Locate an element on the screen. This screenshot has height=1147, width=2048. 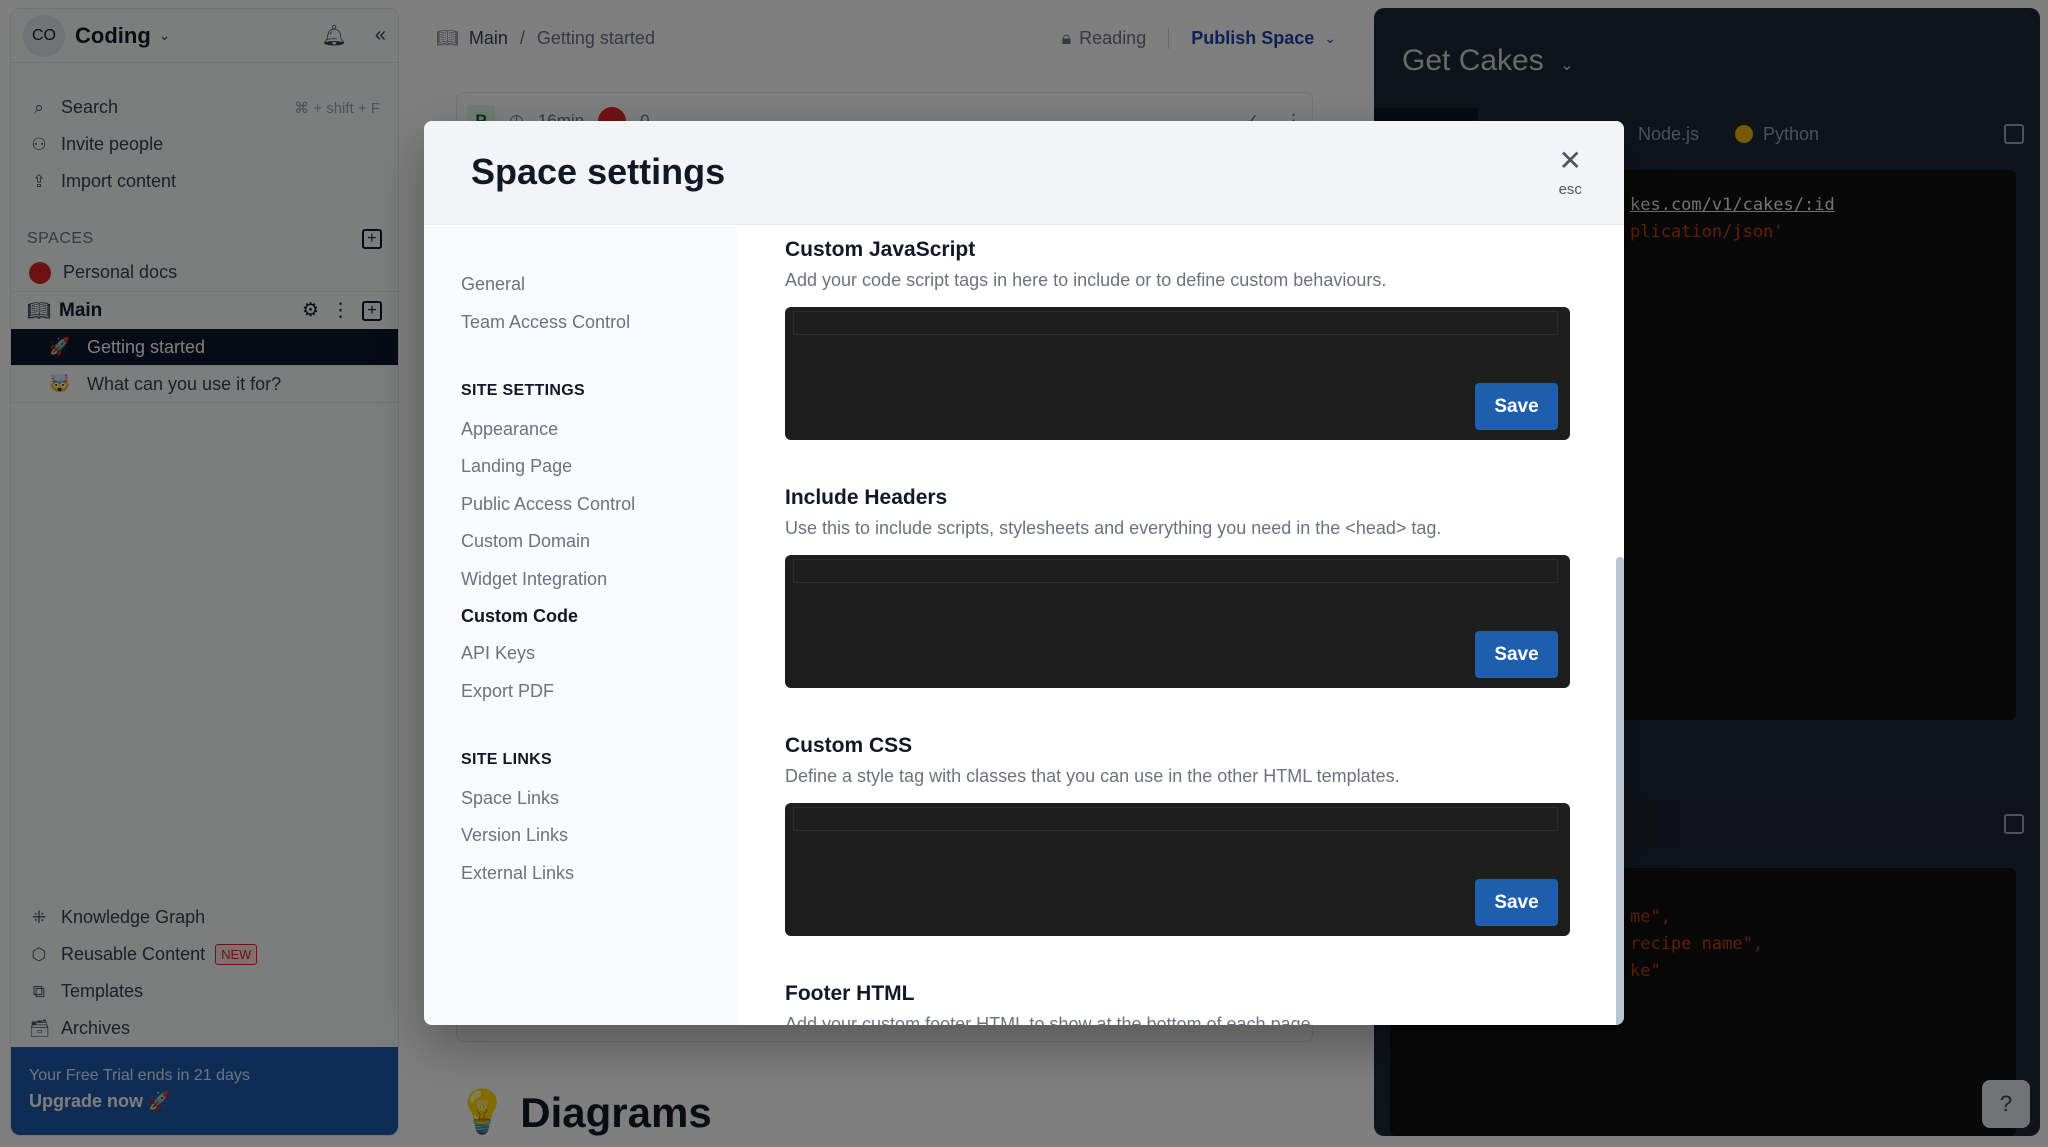
site-settings-heading: SITE SETTINGS is located at coordinates (523, 390).